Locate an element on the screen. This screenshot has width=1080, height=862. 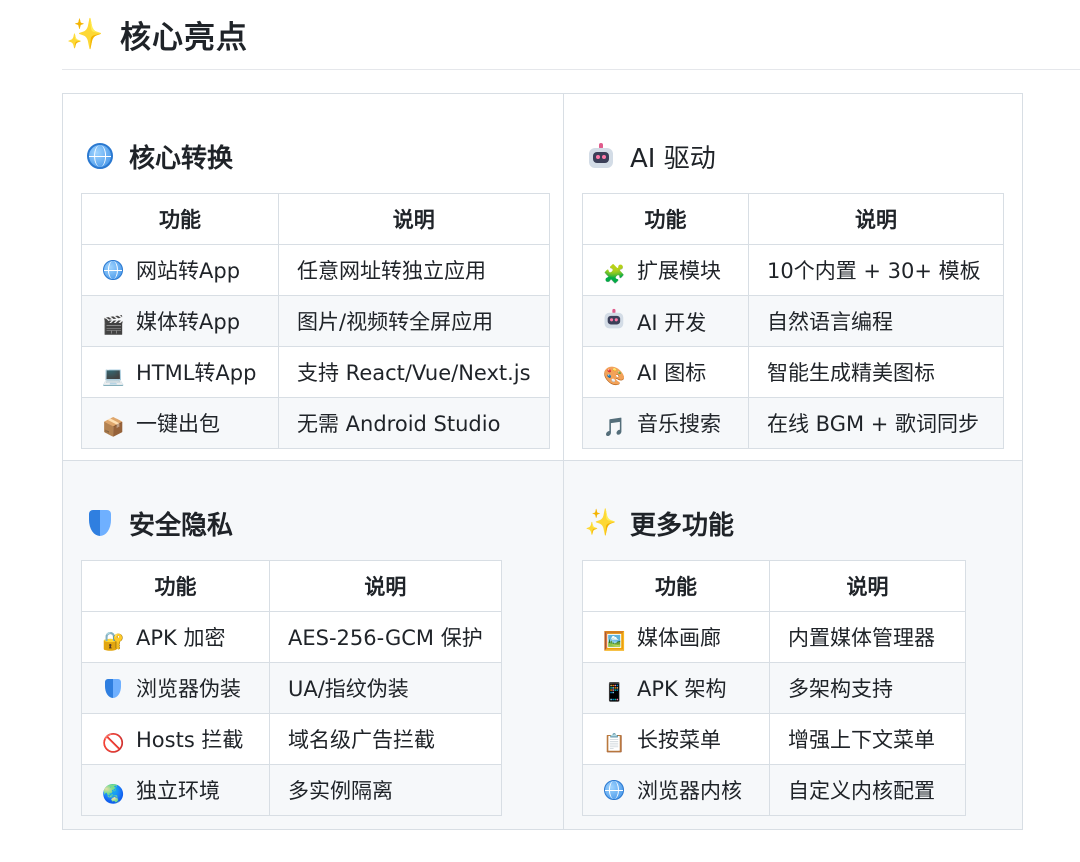
prohibited-icon: 🚫 is located at coordinates (113, 743).